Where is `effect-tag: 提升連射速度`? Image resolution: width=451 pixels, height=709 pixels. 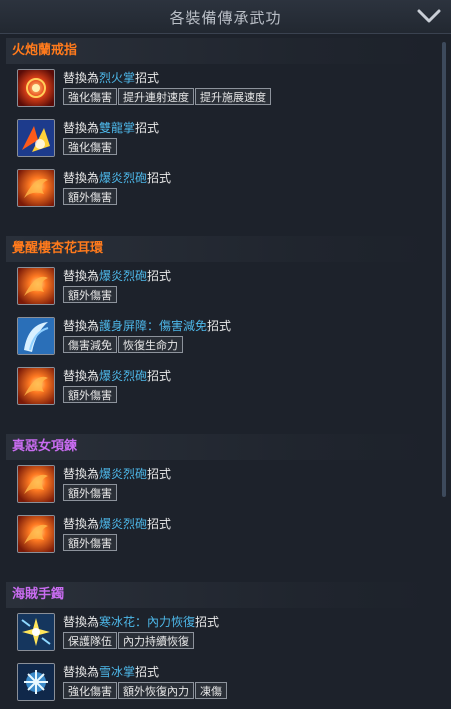
effect-tag: 提升連射速度 is located at coordinates (156, 96).